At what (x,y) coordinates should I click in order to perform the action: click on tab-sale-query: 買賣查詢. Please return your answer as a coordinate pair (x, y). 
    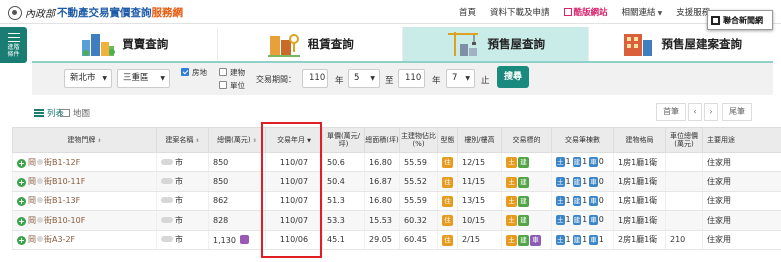
    Looking at the image, I should click on (125, 44).